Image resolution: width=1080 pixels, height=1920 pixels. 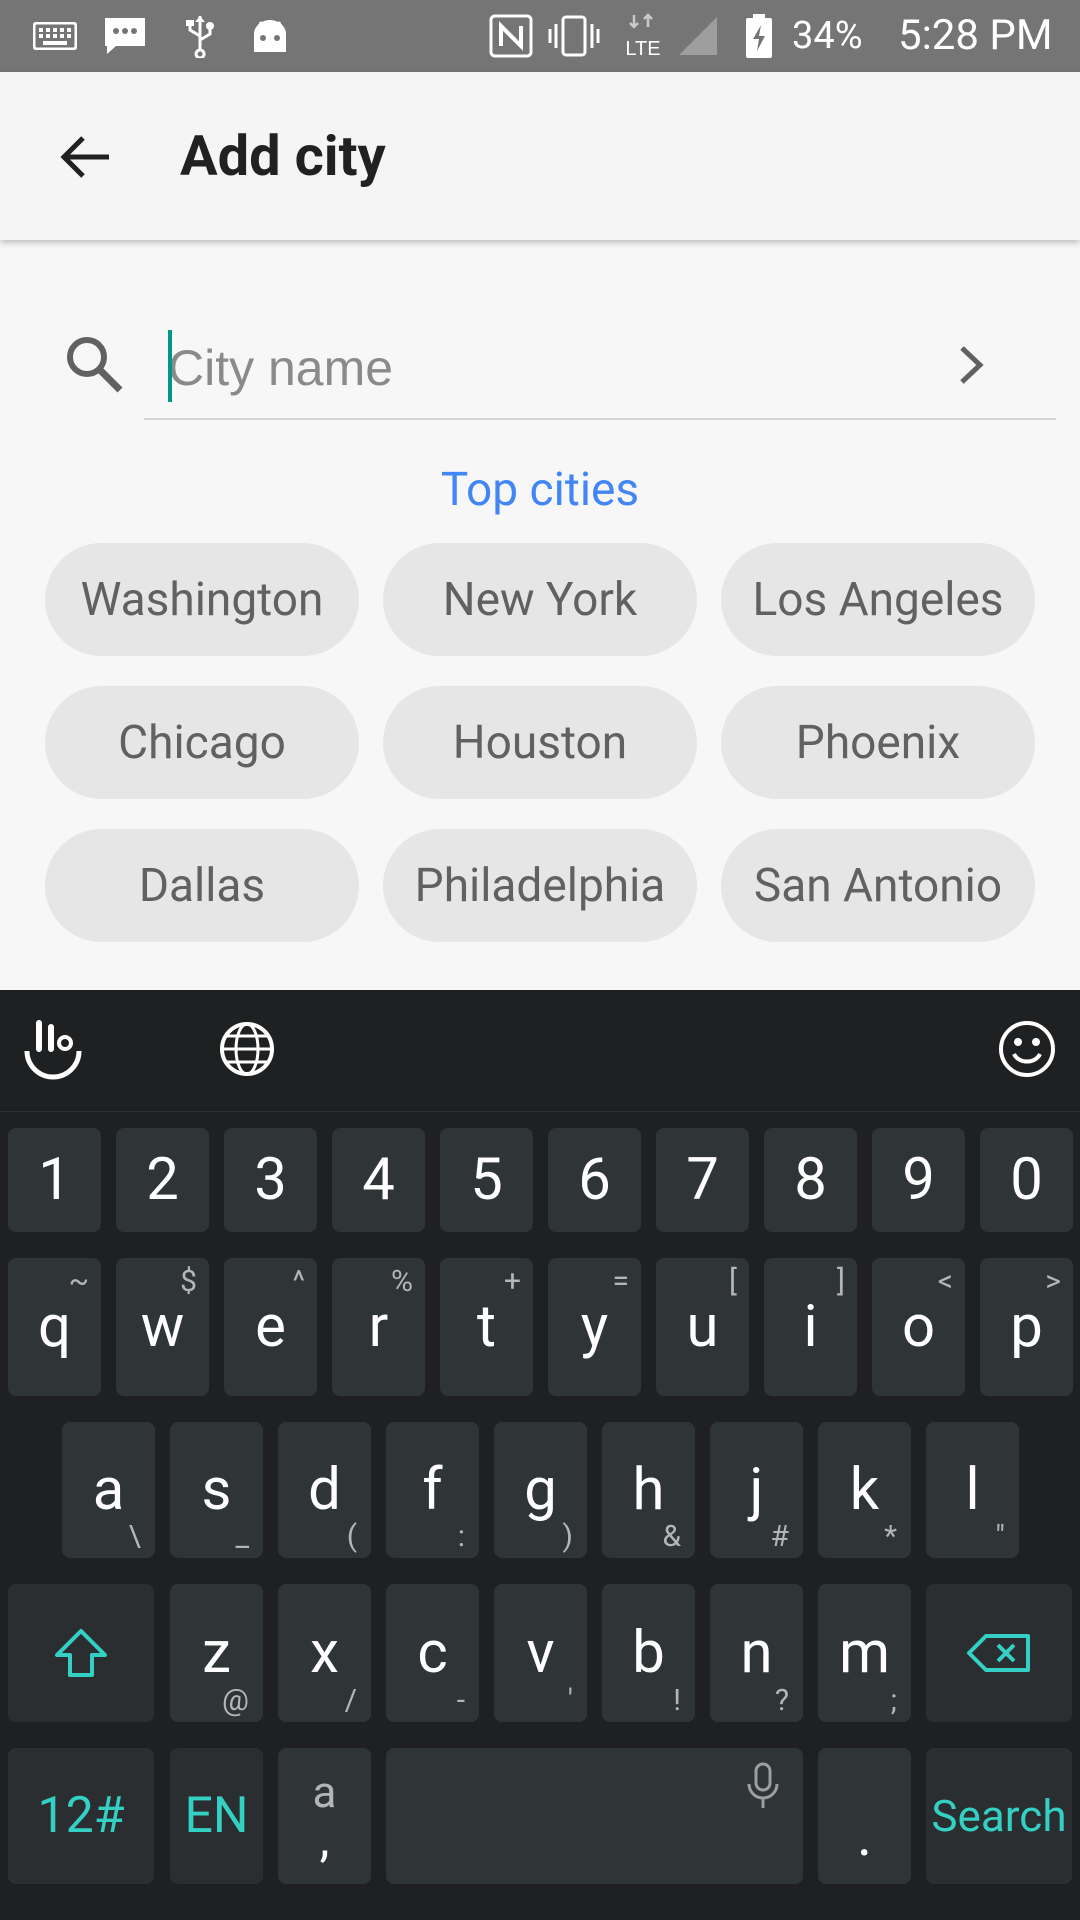 I want to click on key-c: c-, so click(x=432, y=1653).